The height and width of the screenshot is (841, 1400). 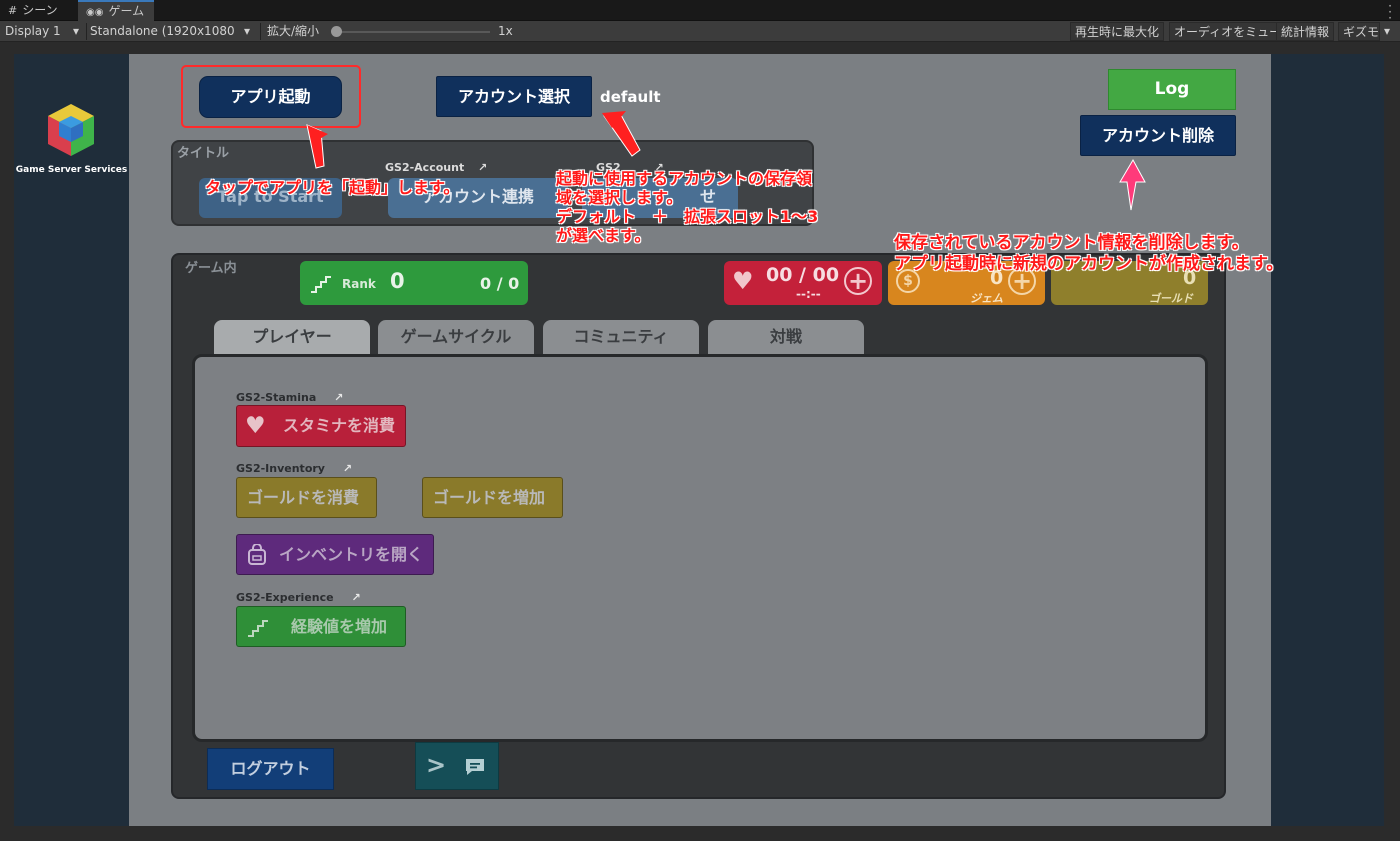 What do you see at coordinates (726, 161) in the screenshot?
I see `annotation-arrows` at bounding box center [726, 161].